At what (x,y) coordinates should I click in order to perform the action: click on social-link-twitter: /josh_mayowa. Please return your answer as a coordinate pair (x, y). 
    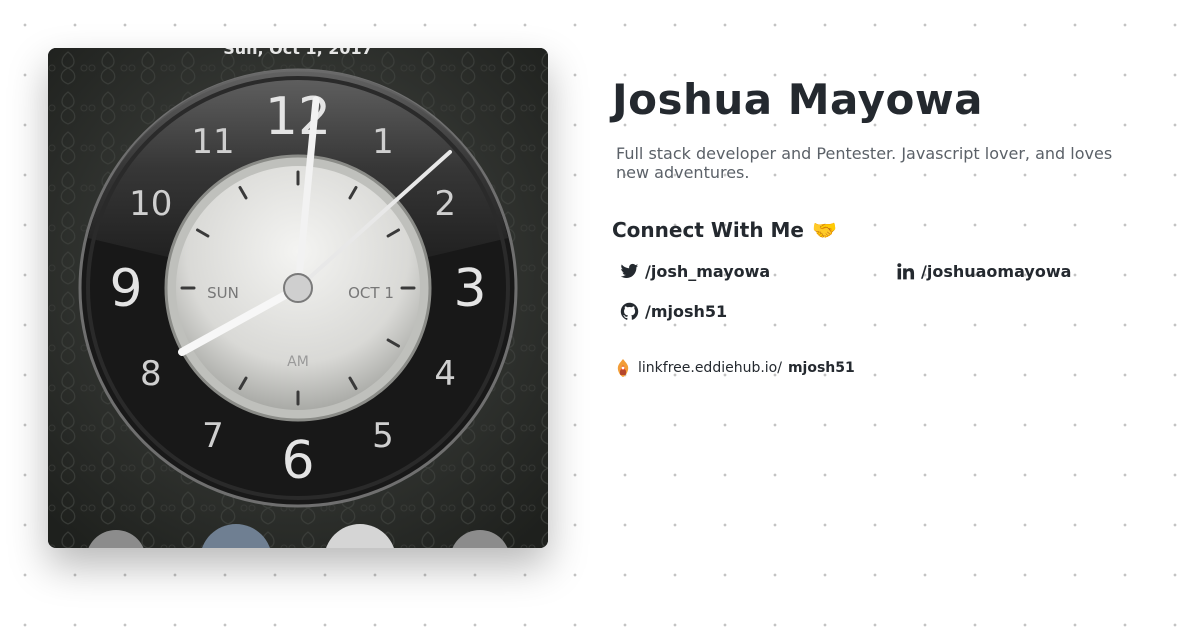
    Looking at the image, I should click on (758, 271).